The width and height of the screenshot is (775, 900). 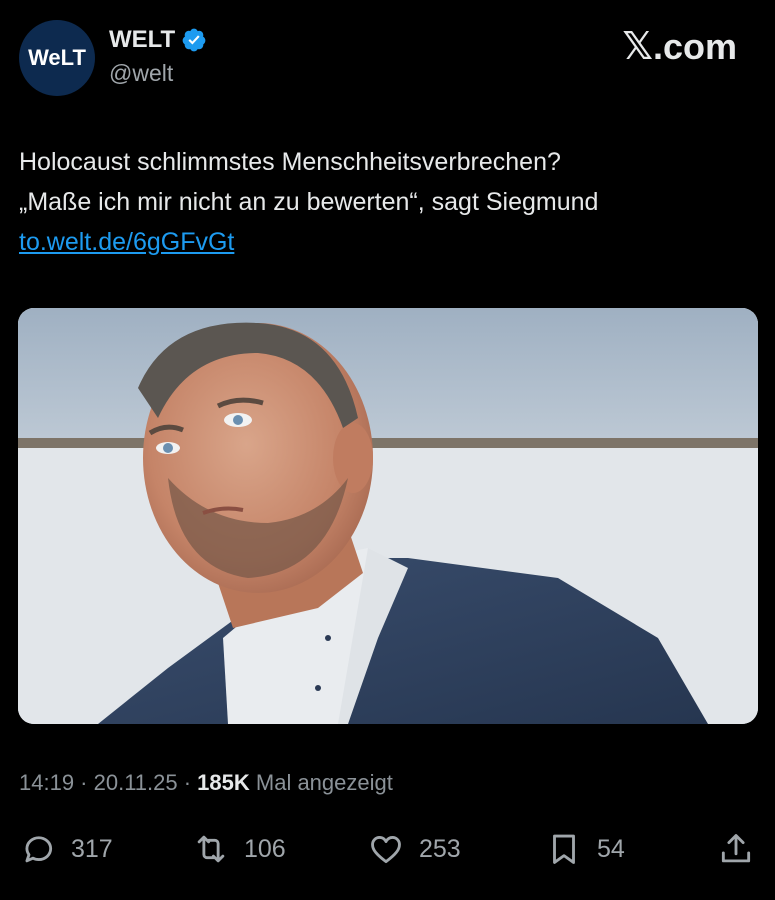 What do you see at coordinates (211, 849) in the screenshot?
I see `repost-icon` at bounding box center [211, 849].